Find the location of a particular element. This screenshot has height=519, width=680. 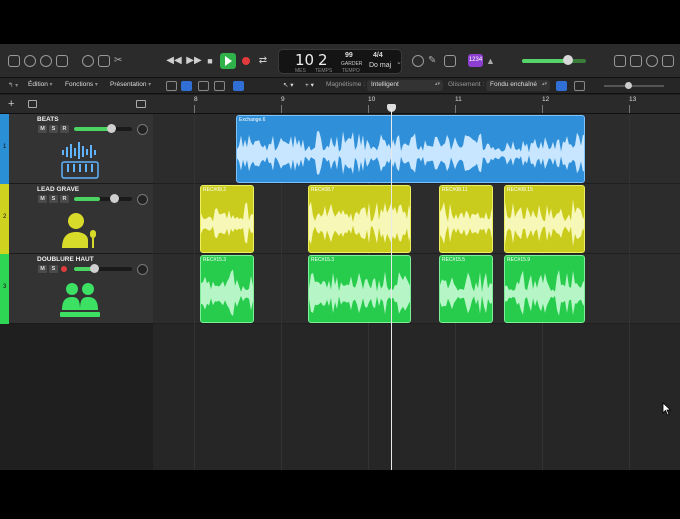

snap-select: Intelligent is located at coordinates (405, 85).